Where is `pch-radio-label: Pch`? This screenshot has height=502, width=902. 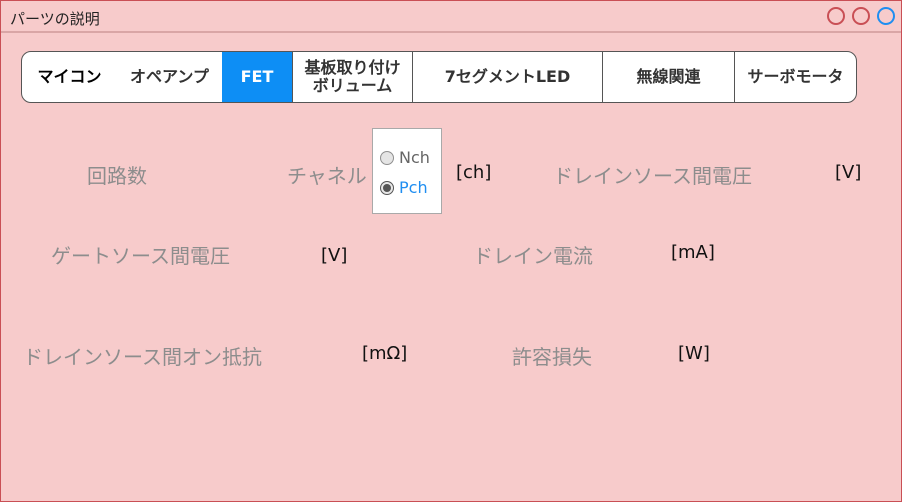 pch-radio-label: Pch is located at coordinates (413, 187).